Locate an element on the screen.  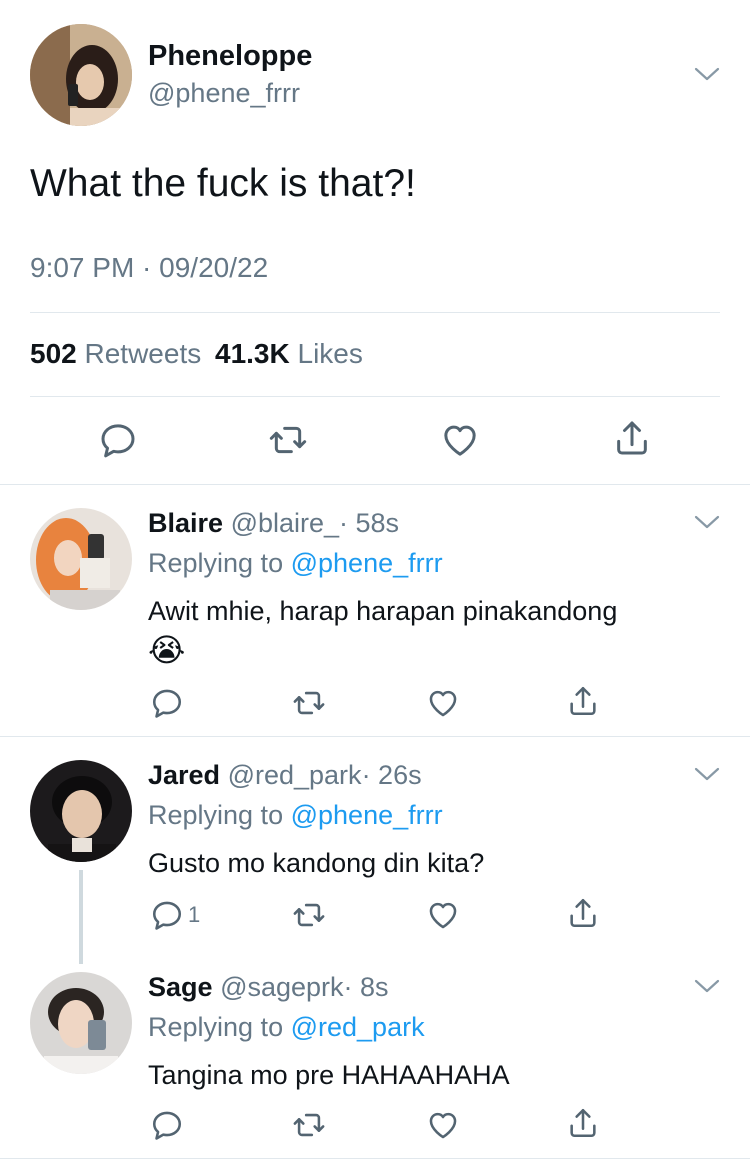
reply-text: Gusto mo kandong din kita? is located at coordinates (316, 863).